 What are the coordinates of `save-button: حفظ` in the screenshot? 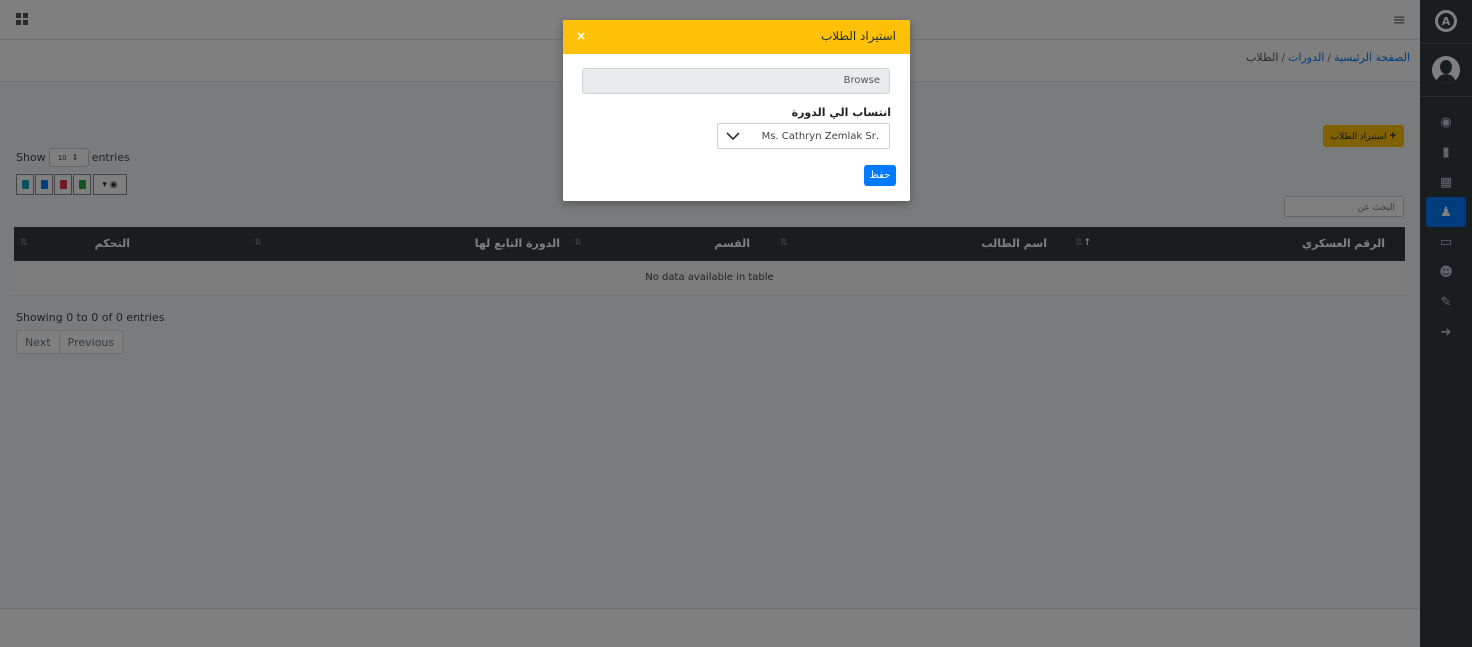 It's located at (880, 175).